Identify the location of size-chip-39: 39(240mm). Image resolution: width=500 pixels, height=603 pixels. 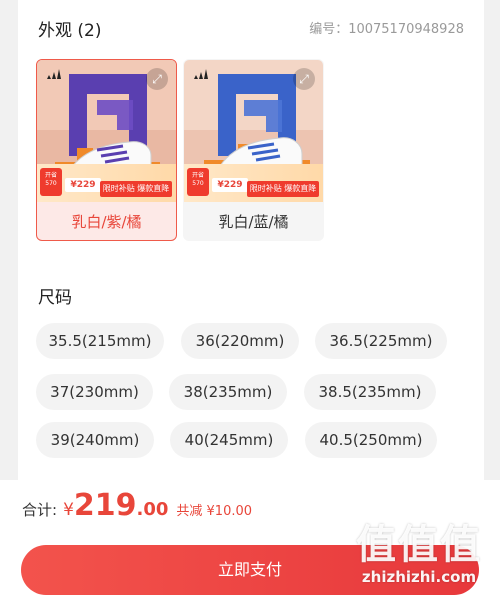
(95, 440).